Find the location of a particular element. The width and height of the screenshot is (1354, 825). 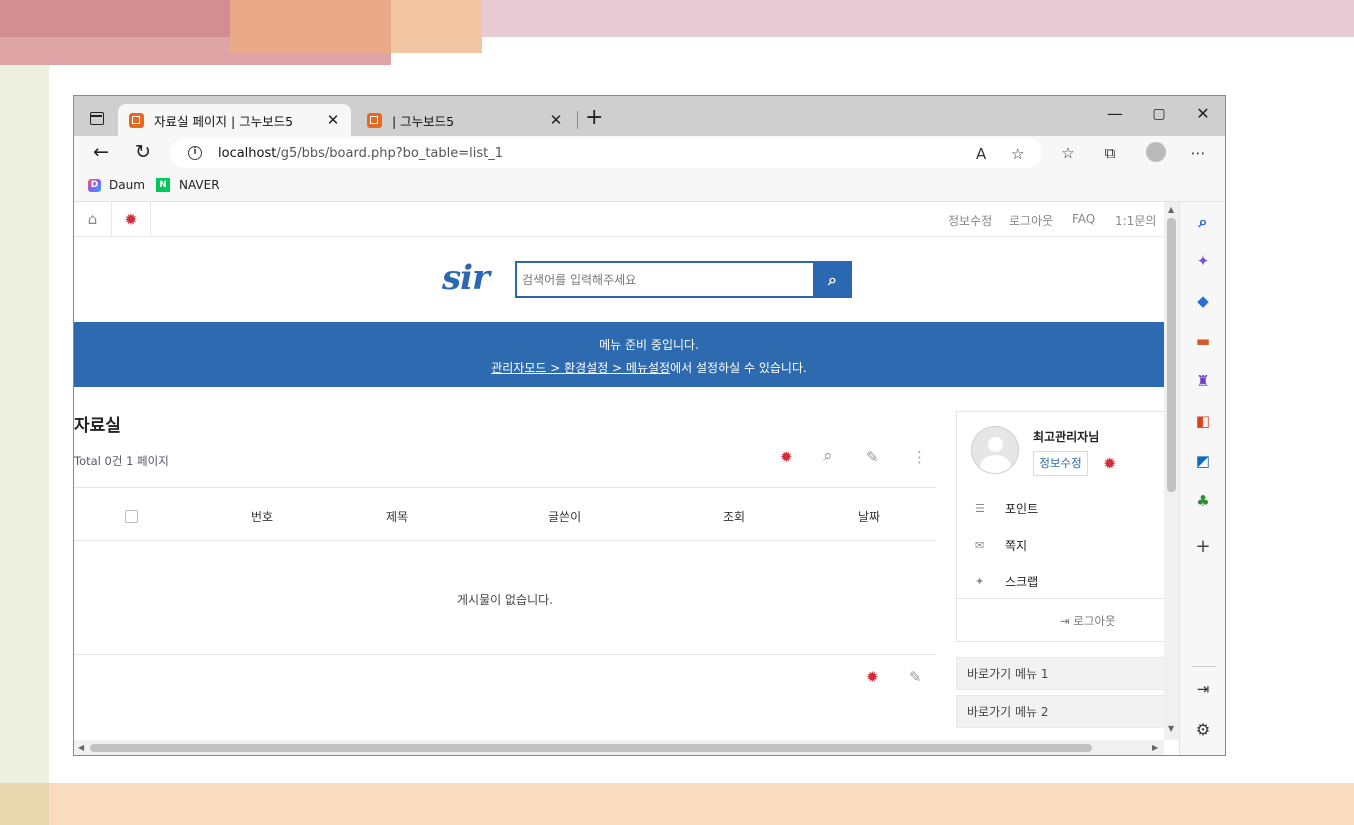

tree-icon: ♣ is located at coordinates (1202, 501).